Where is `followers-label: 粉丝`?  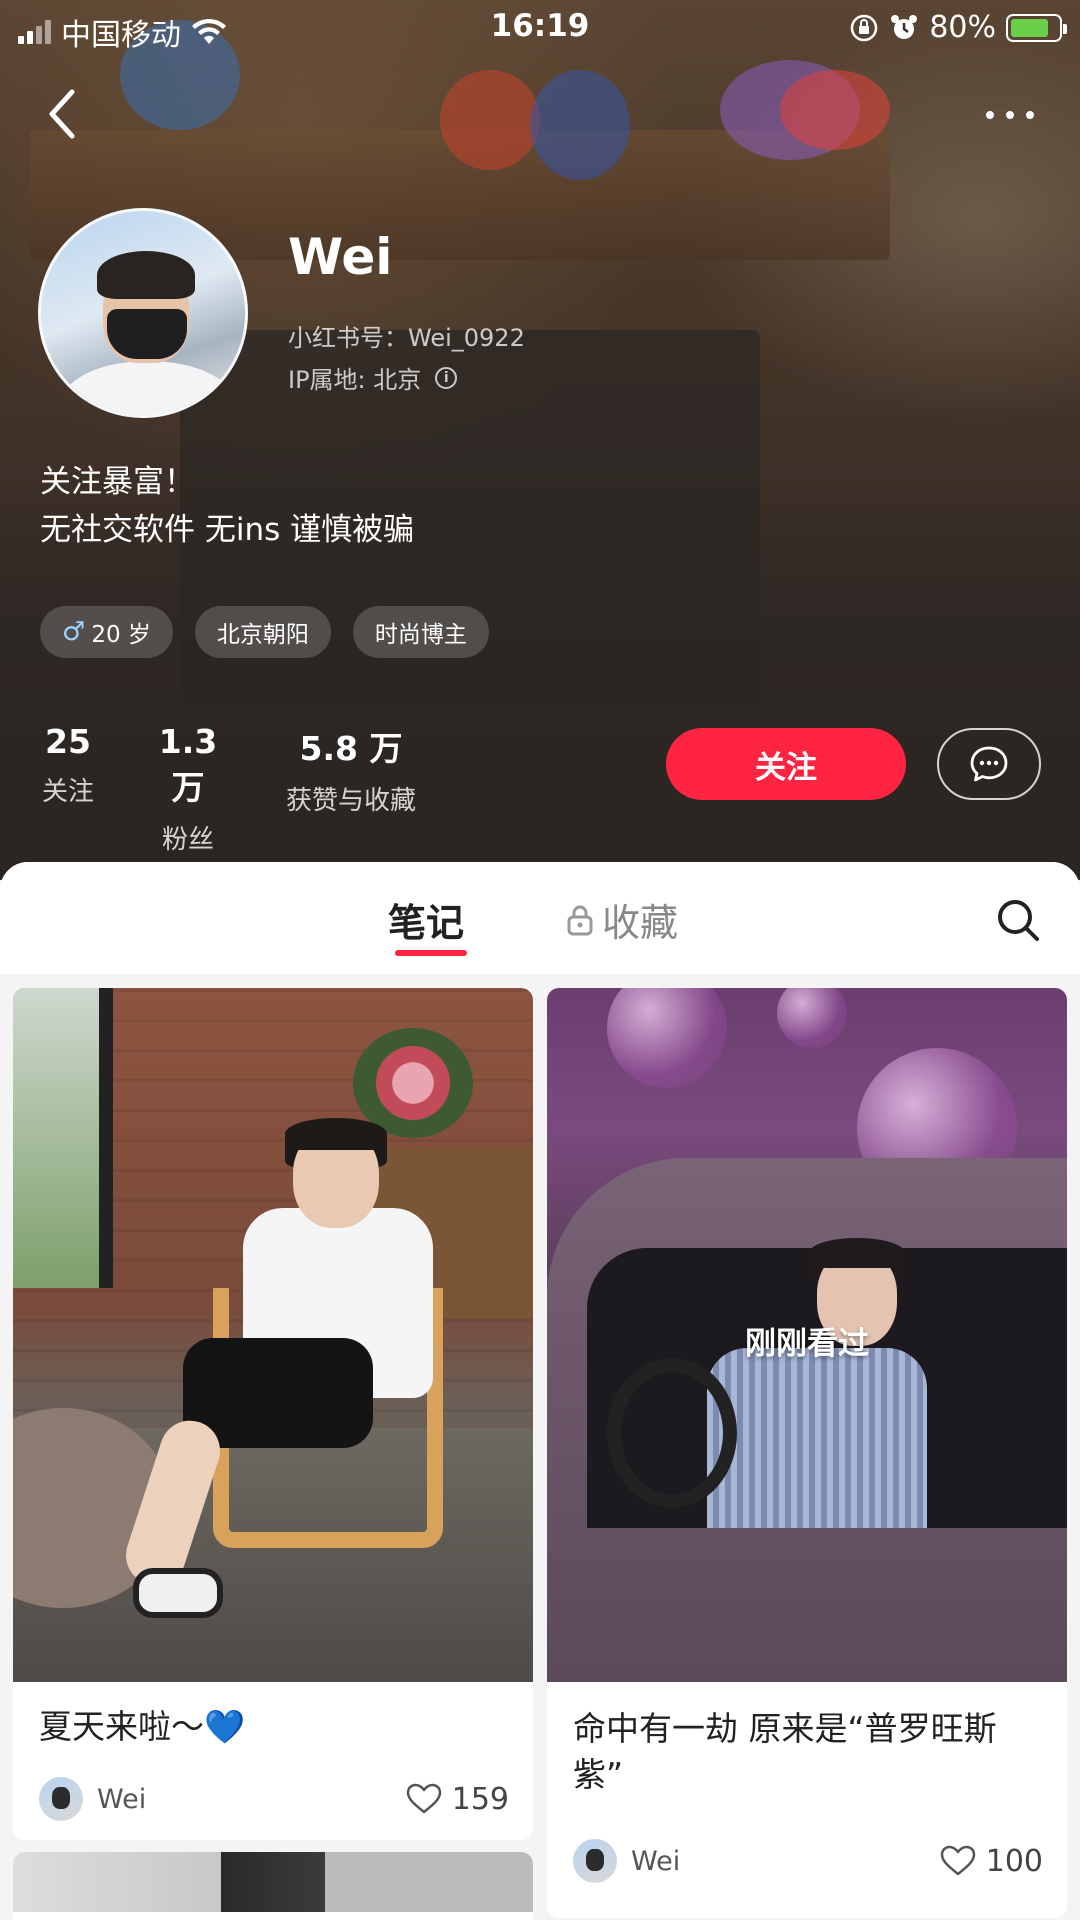
followers-label: 粉丝 is located at coordinates (187, 840).